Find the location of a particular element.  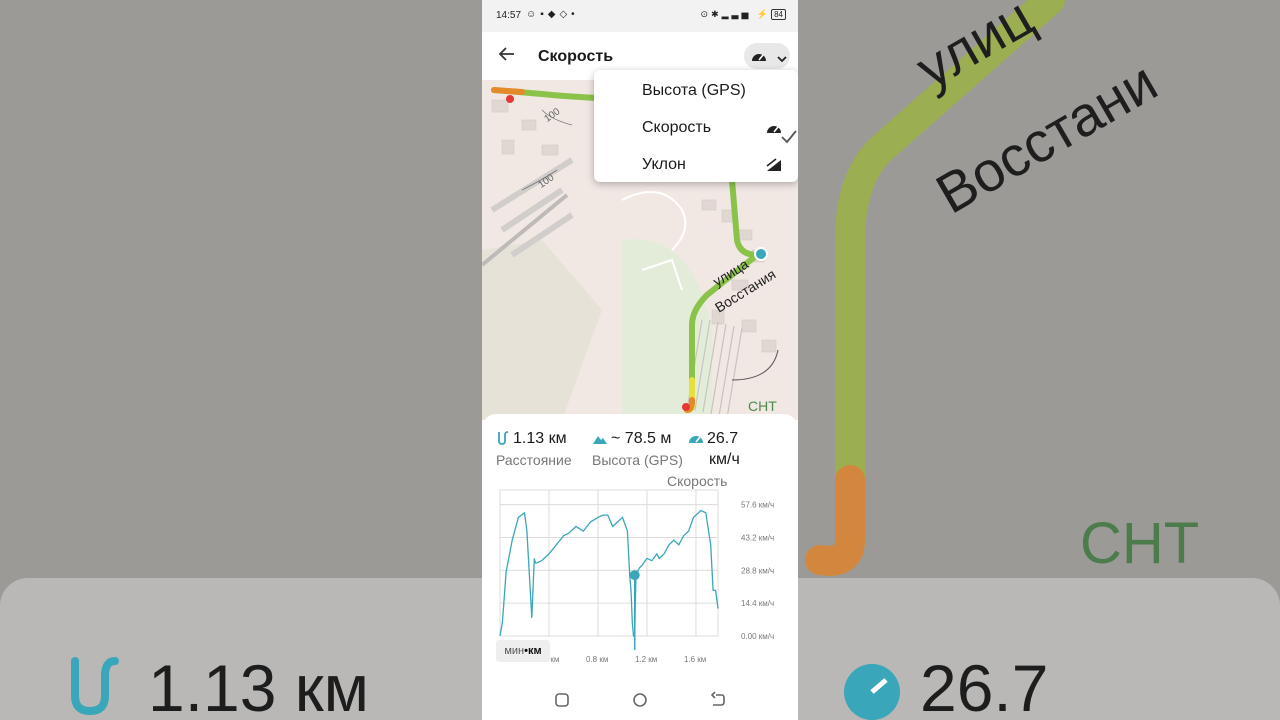

distance-value: 1.13 км is located at coordinates (540, 438).